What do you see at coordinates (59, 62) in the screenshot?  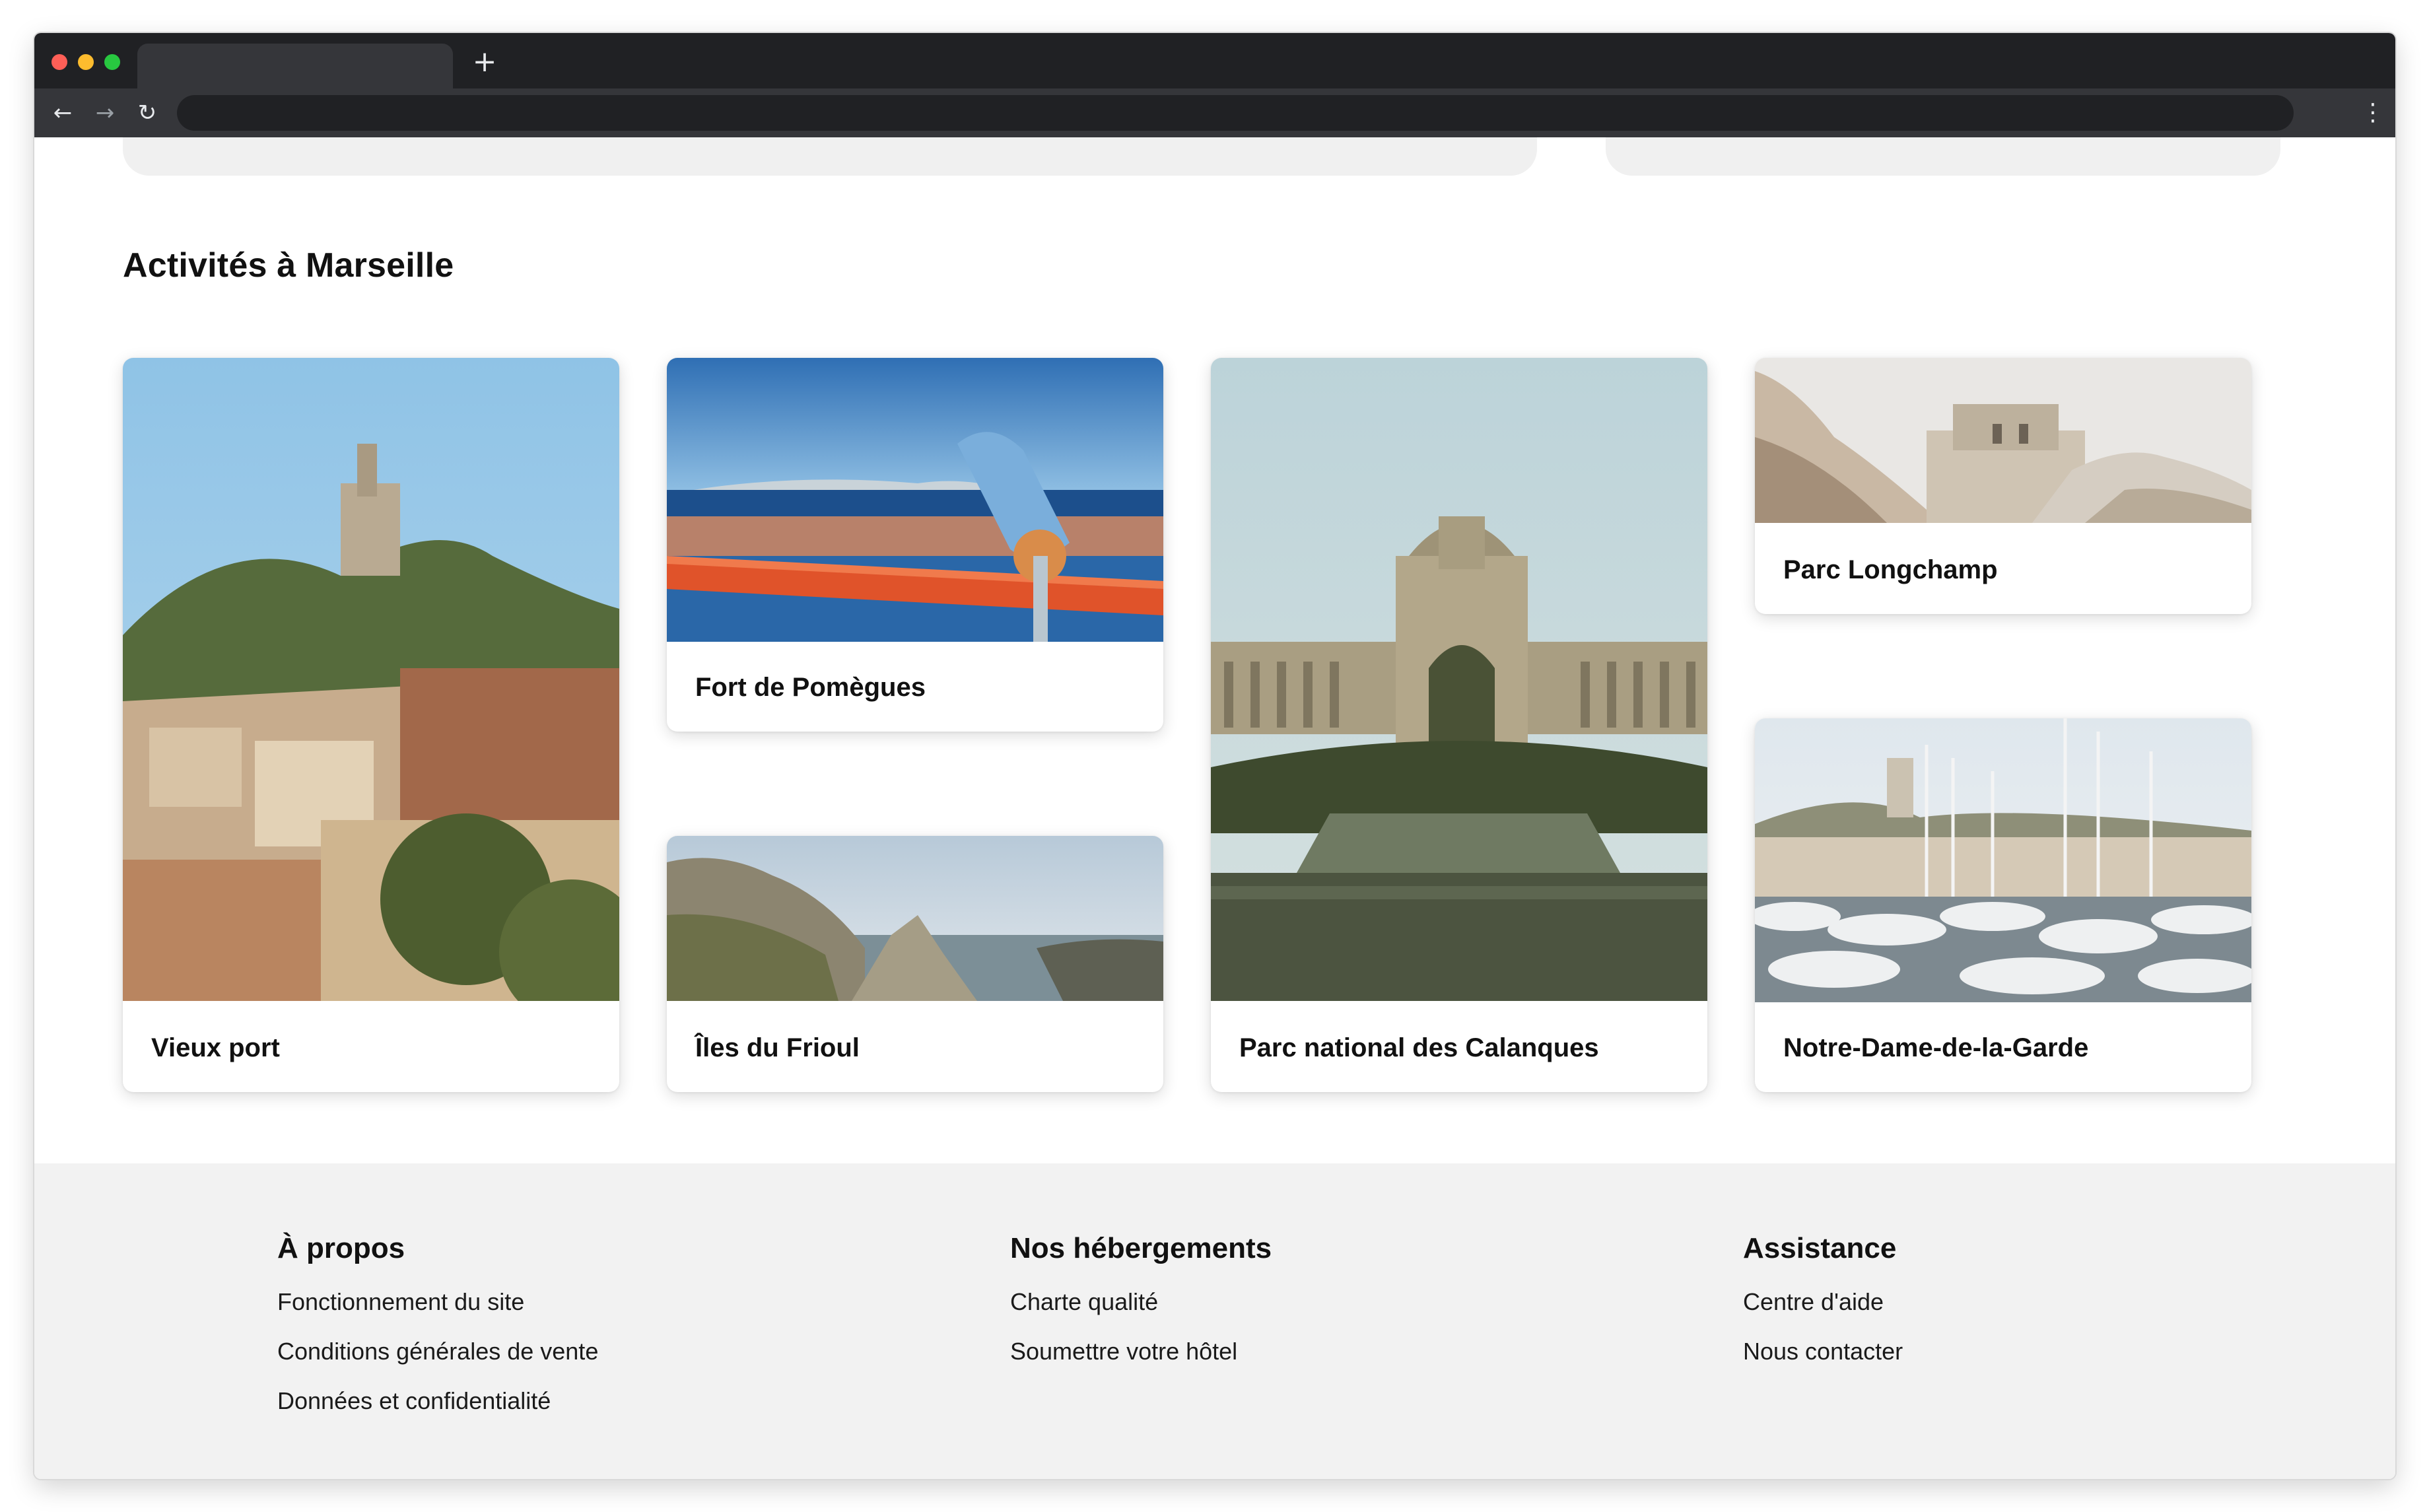 I see `close-window-button` at bounding box center [59, 62].